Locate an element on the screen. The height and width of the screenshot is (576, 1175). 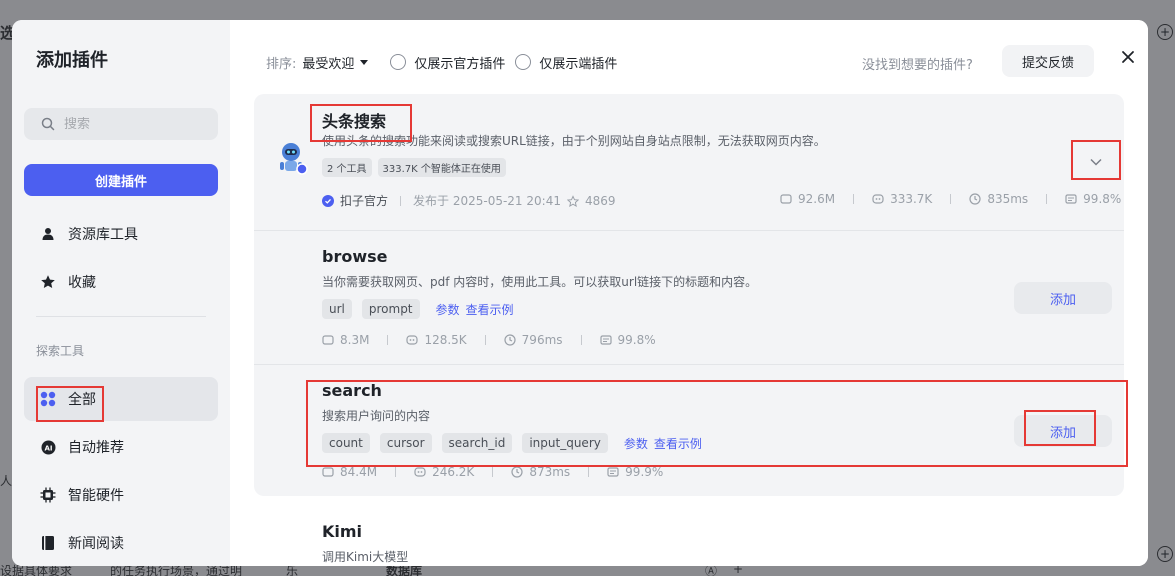
filter-bar: 排序: 最受欢迎 仅展示官方插件 仅展示端插件 is located at coordinates (696, 62).